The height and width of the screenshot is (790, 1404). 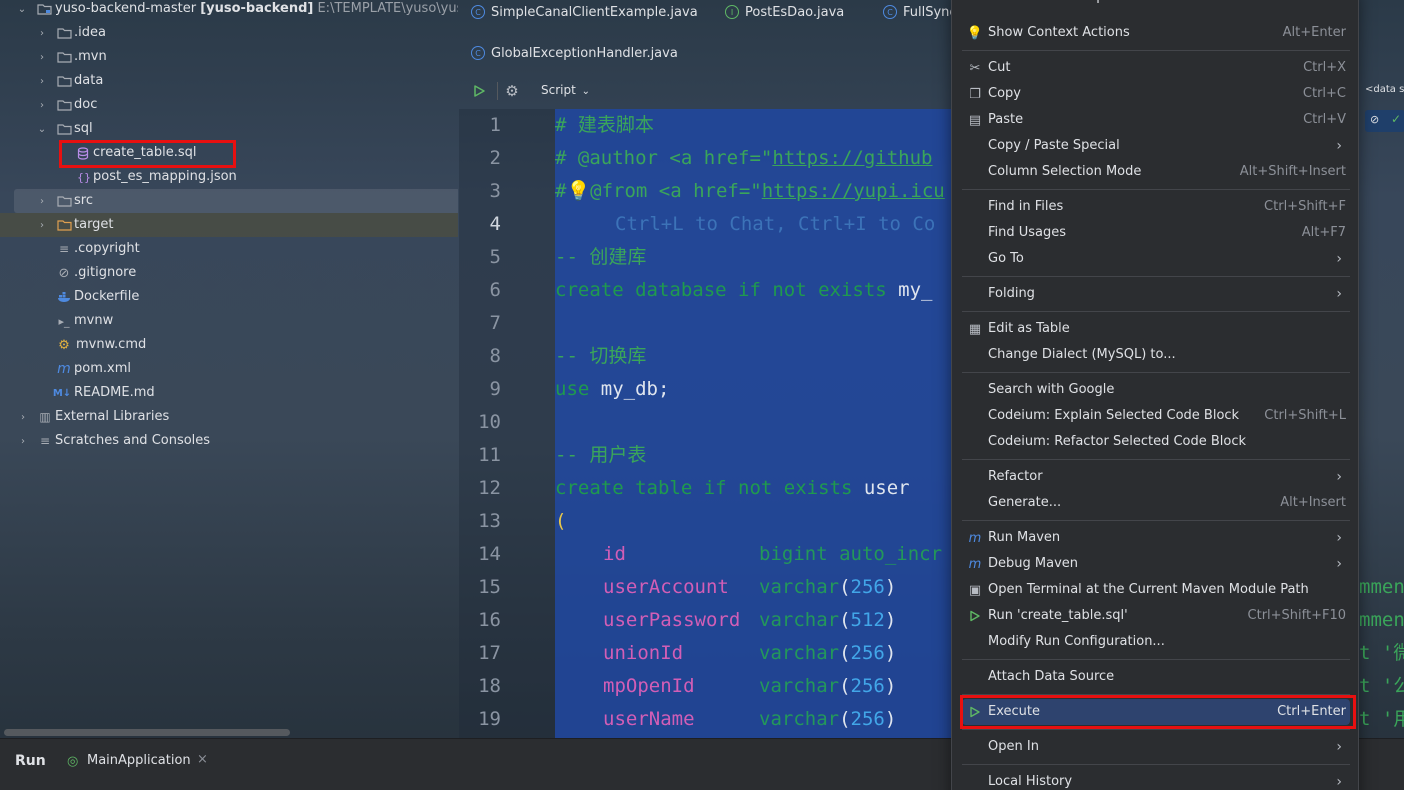 I want to click on tree-item-sql: ⌄ sql, so click(x=229, y=129).